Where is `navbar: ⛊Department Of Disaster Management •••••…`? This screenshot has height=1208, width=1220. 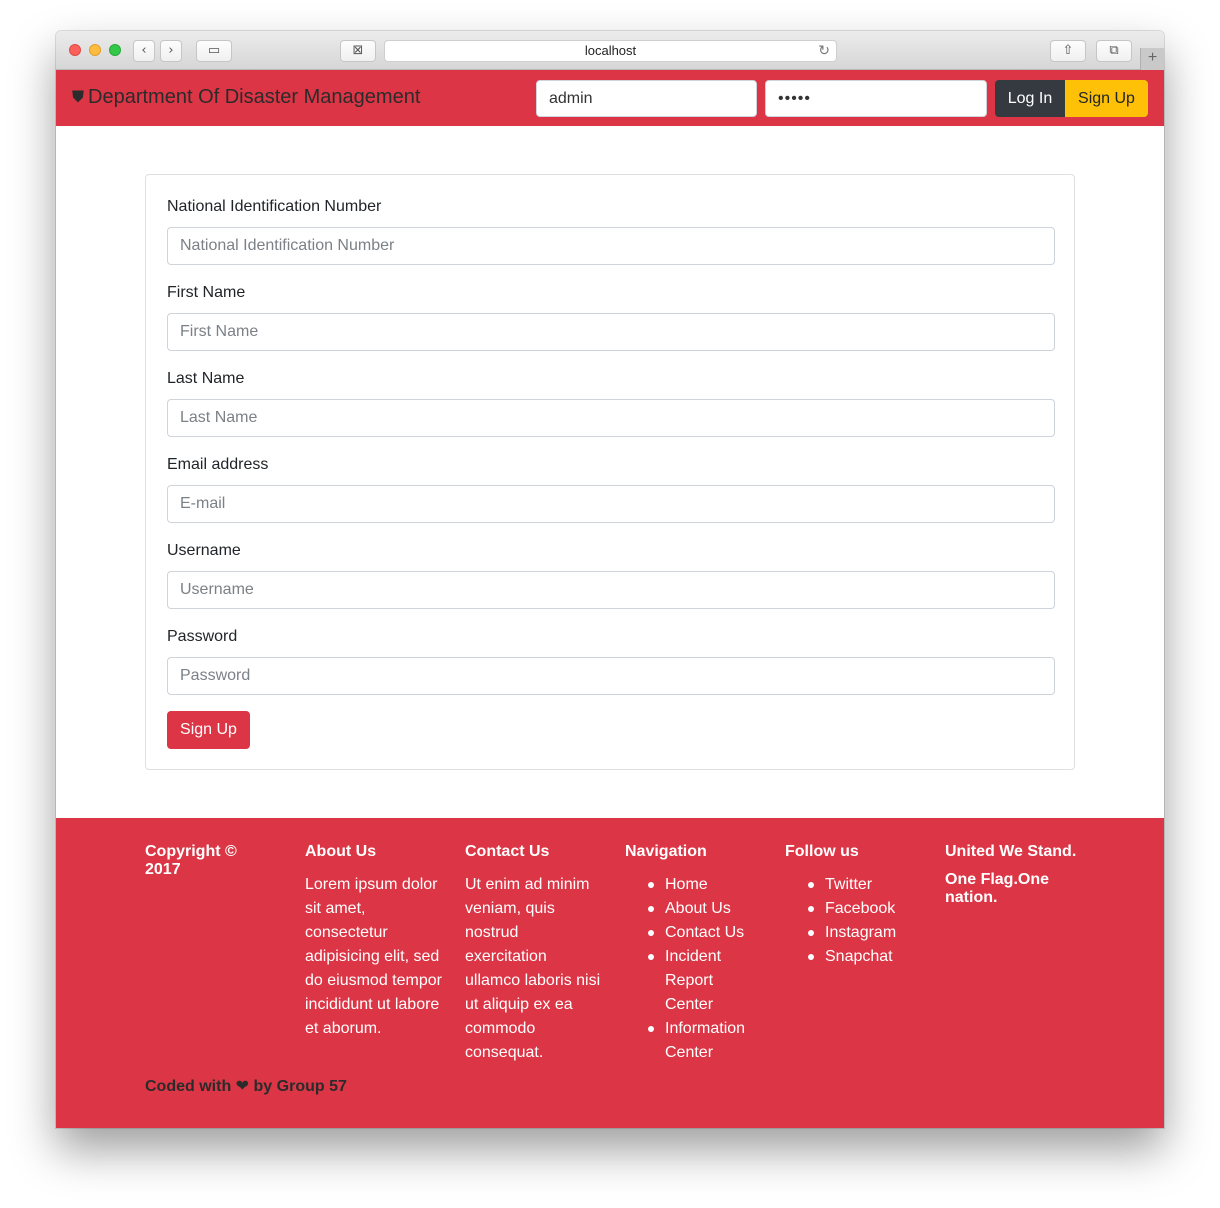 navbar: ⛊Department Of Disaster Management •••••… is located at coordinates (610, 98).